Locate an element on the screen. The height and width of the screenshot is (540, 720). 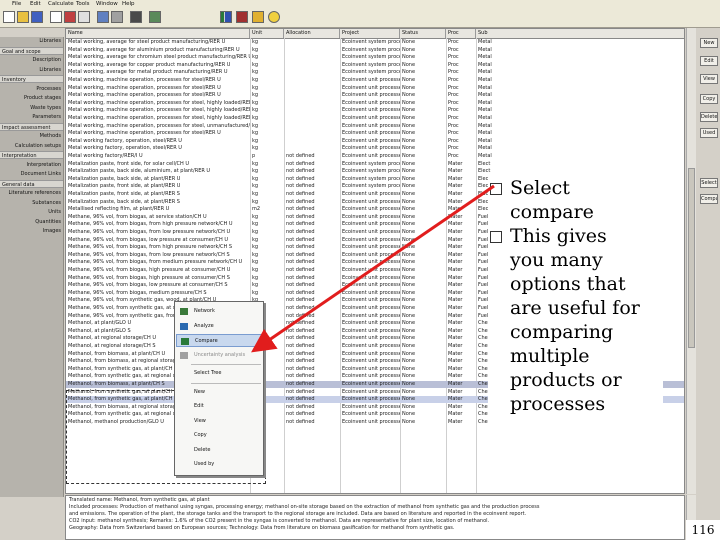
context-menu-item-10: Used by is located at coordinates (219, 464).